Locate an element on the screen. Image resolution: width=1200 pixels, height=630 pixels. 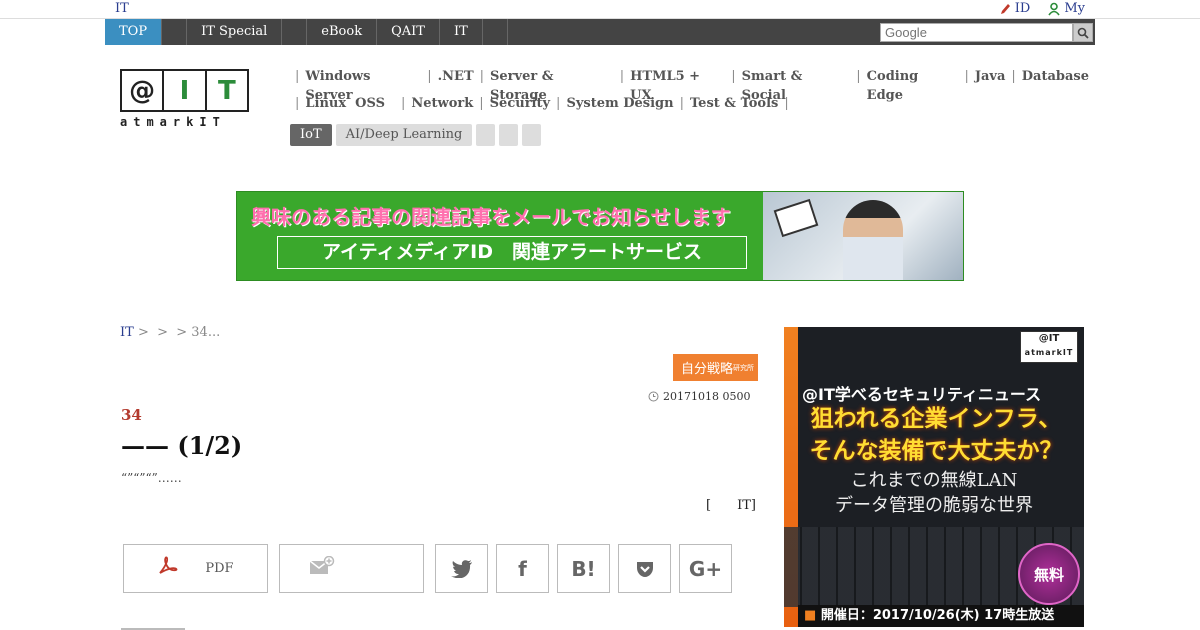
ad-free-badge: 無料 is located at coordinates (1049, 574).